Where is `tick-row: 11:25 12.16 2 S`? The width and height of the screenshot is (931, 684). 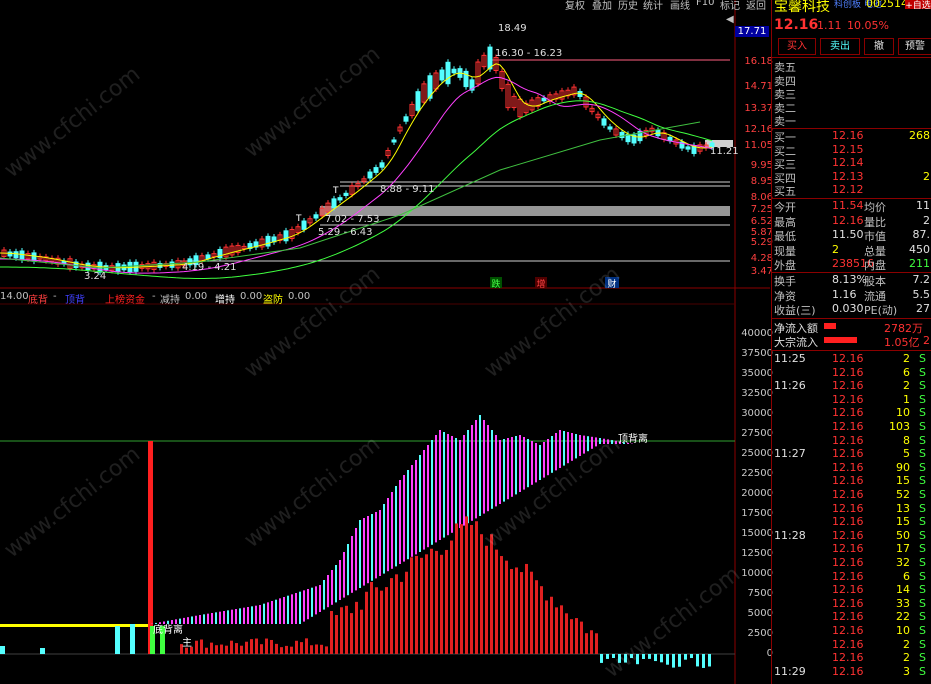
tick-row: 11:25 12.16 2 S is located at coordinates (851, 359).